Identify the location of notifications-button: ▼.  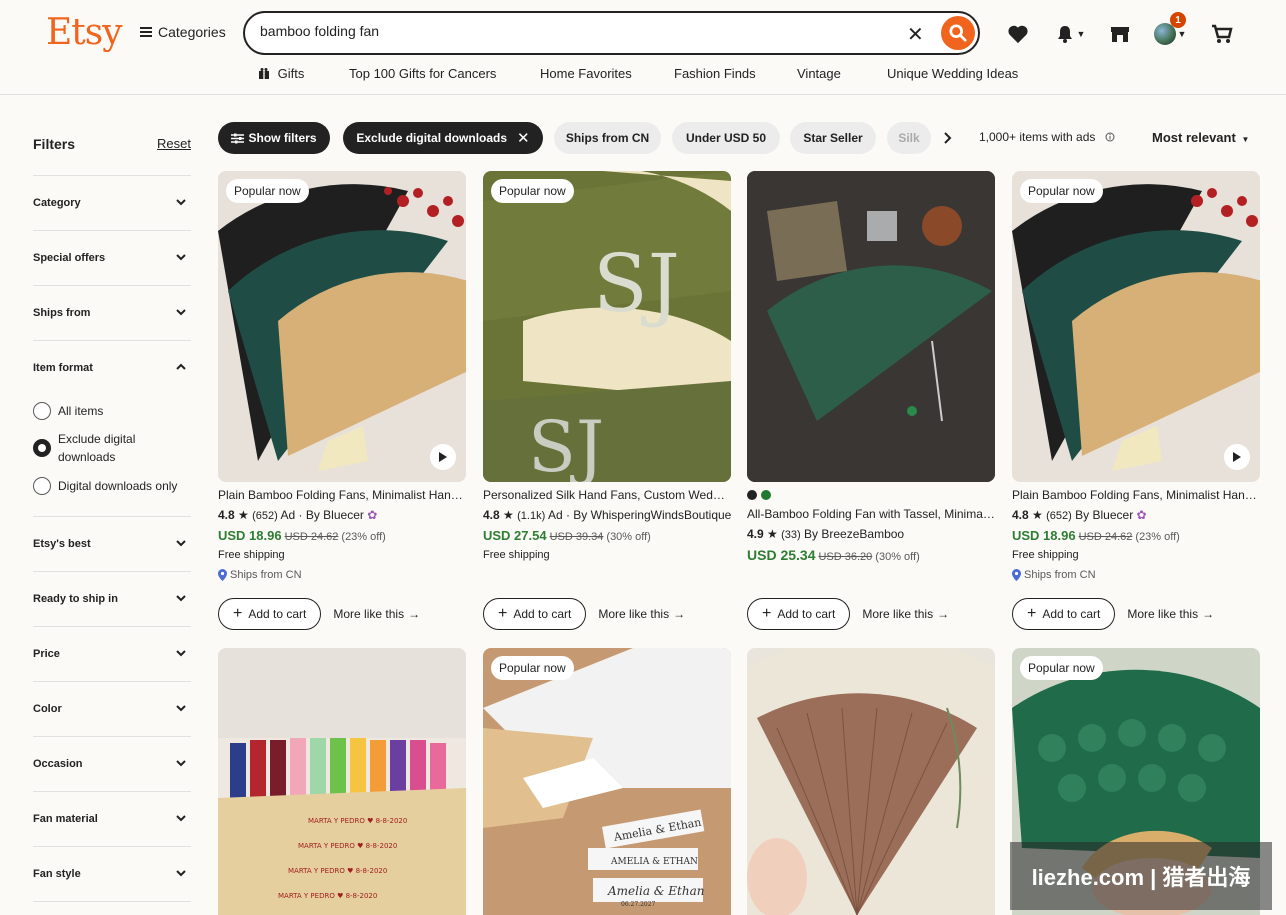
(1070, 34).